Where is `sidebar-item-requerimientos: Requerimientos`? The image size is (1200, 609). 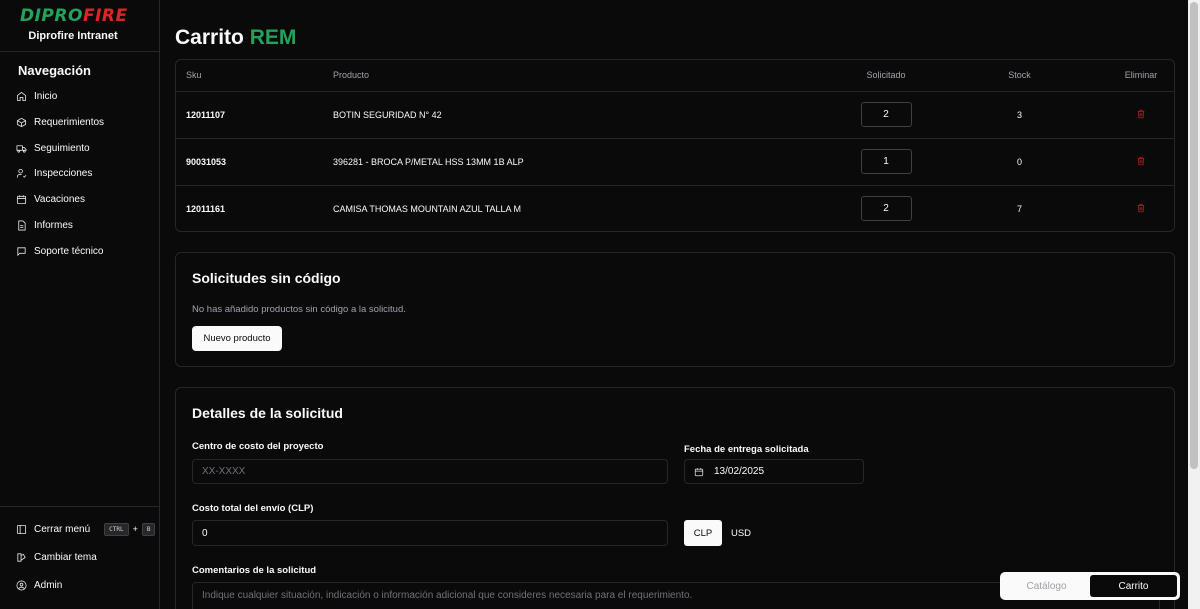
sidebar-item-requerimientos: Requerimientos is located at coordinates (60, 122).